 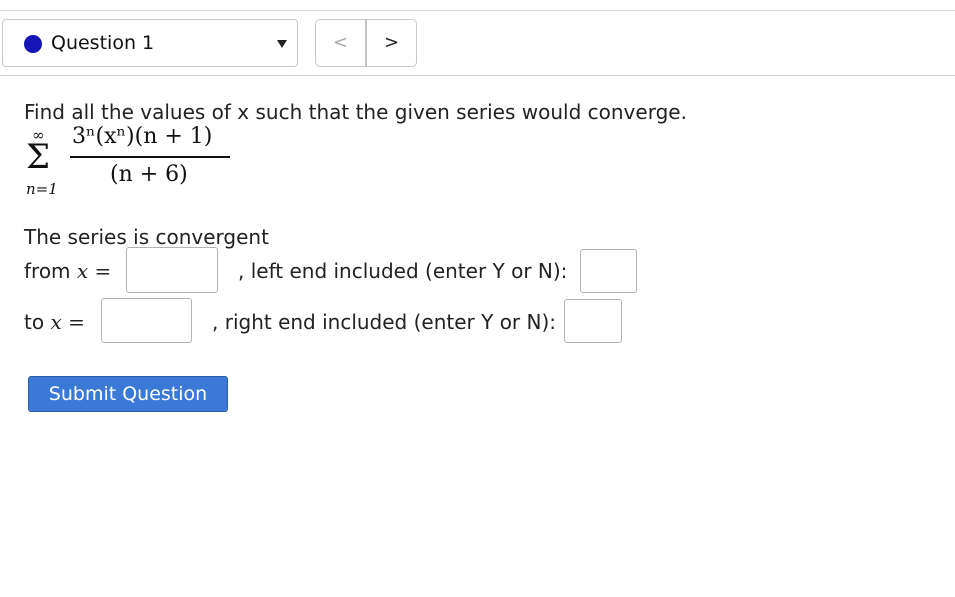 I want to click on top-divider, so click(x=477, y=10).